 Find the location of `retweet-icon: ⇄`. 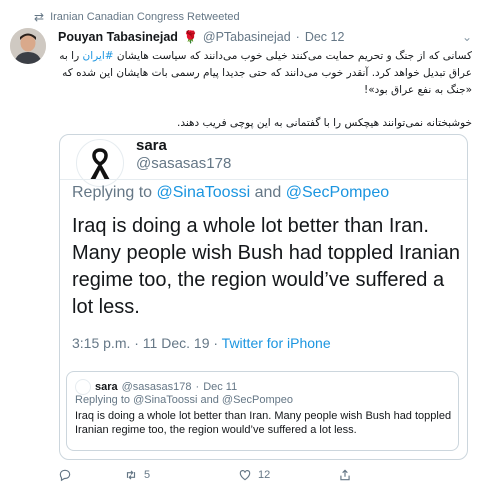

retweet-icon: ⇄ is located at coordinates (39, 17).